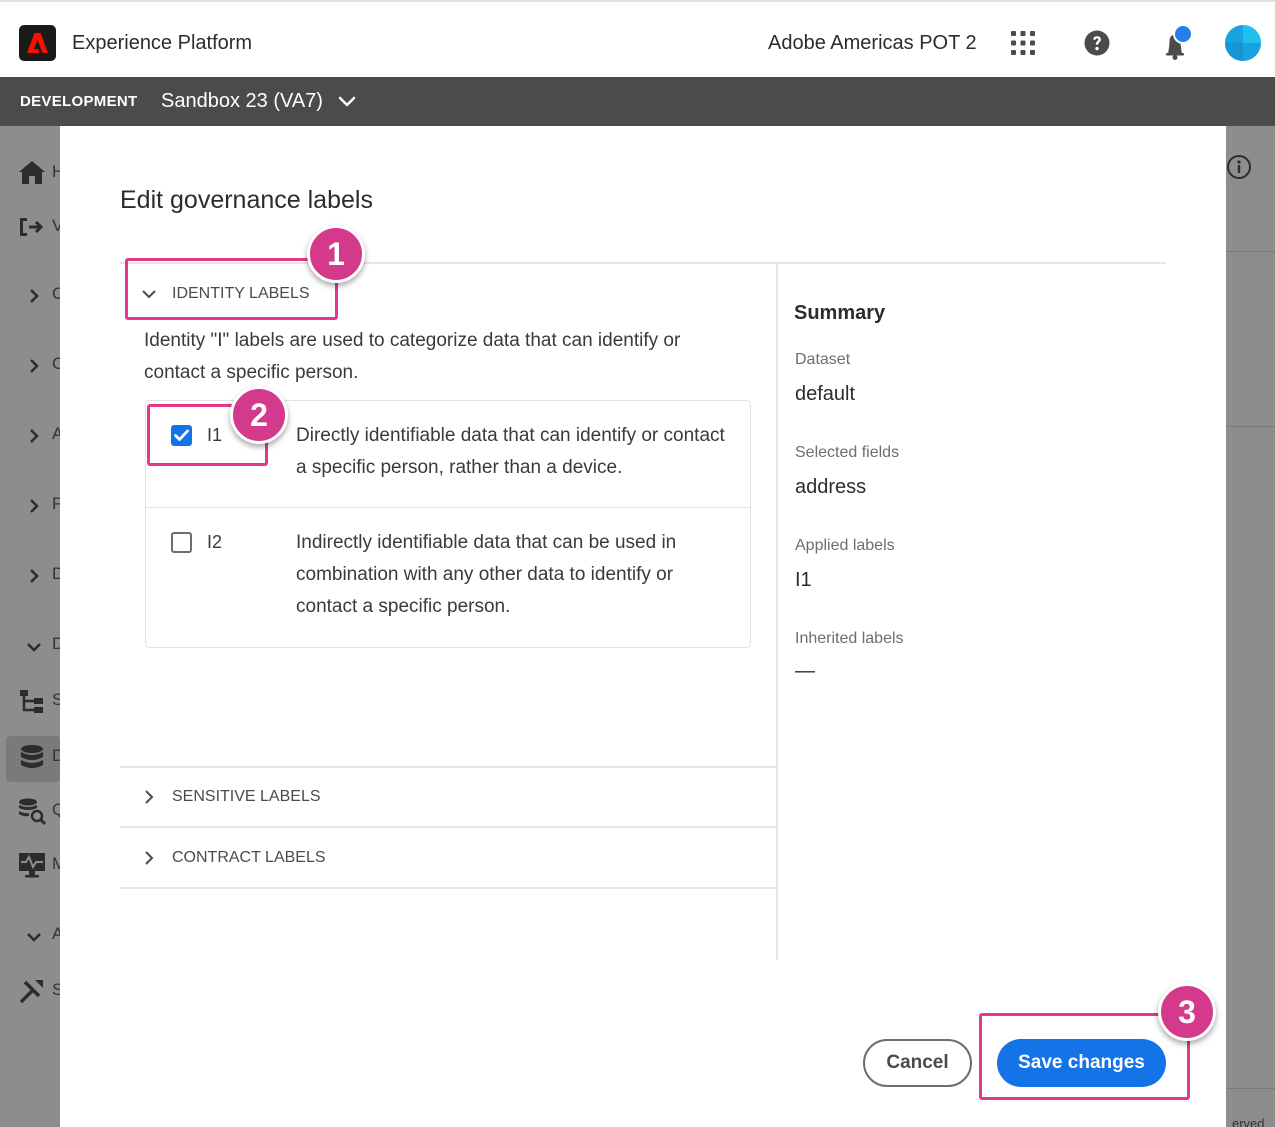 Image resolution: width=1275 pixels, height=1127 pixels. Describe the element at coordinates (849, 638) in the screenshot. I see `summary-inherited-labels-label: Inherited labels` at that location.